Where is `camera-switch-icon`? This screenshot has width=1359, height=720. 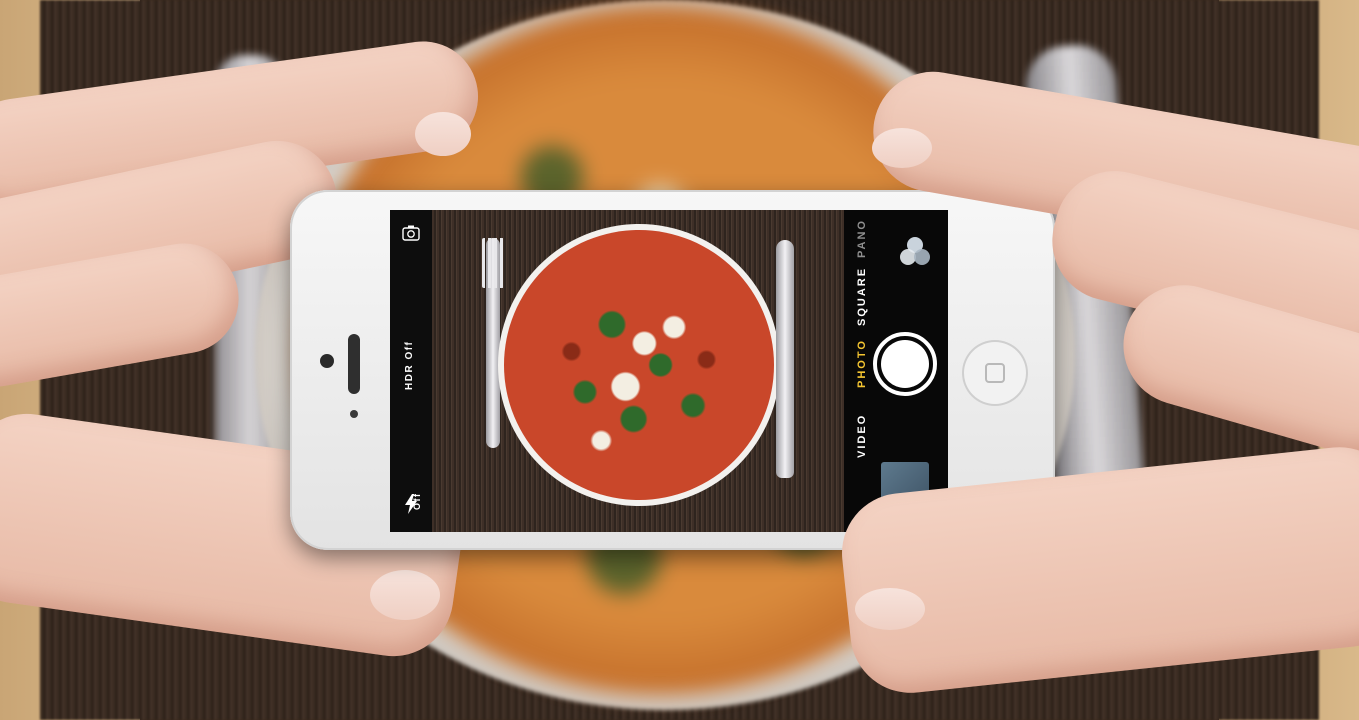 camera-switch-icon is located at coordinates (411, 233).